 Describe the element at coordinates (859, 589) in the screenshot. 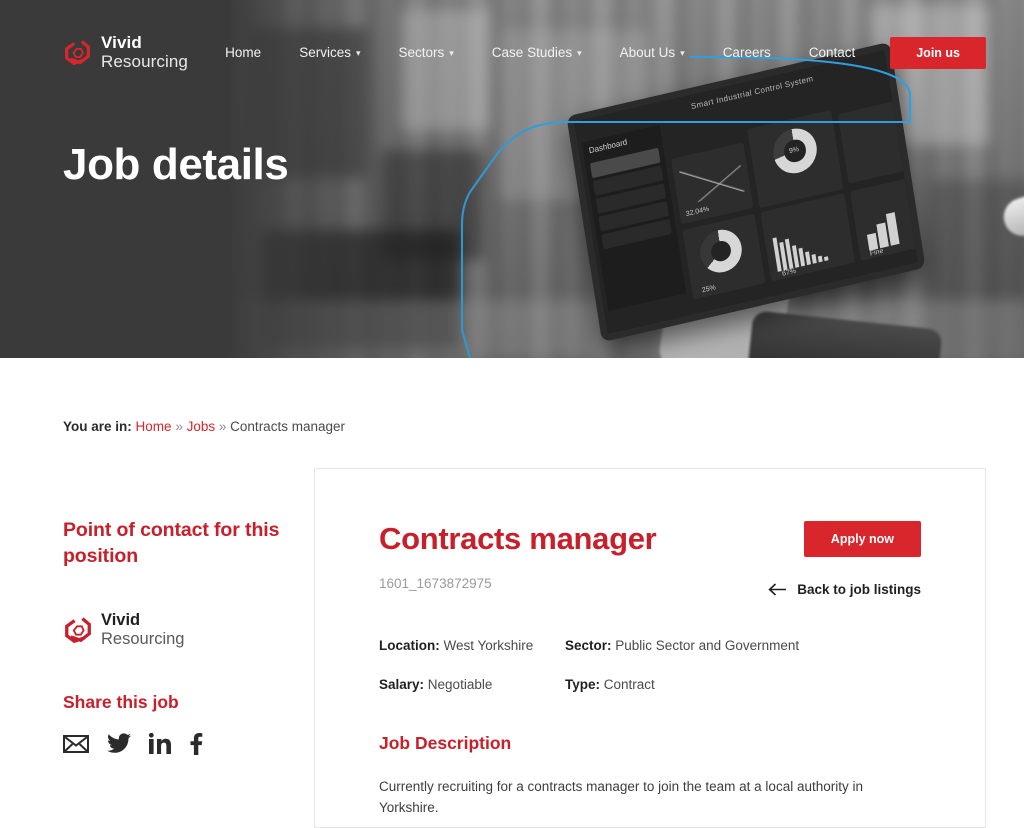

I see `back-link-label: Back to job listings` at that location.